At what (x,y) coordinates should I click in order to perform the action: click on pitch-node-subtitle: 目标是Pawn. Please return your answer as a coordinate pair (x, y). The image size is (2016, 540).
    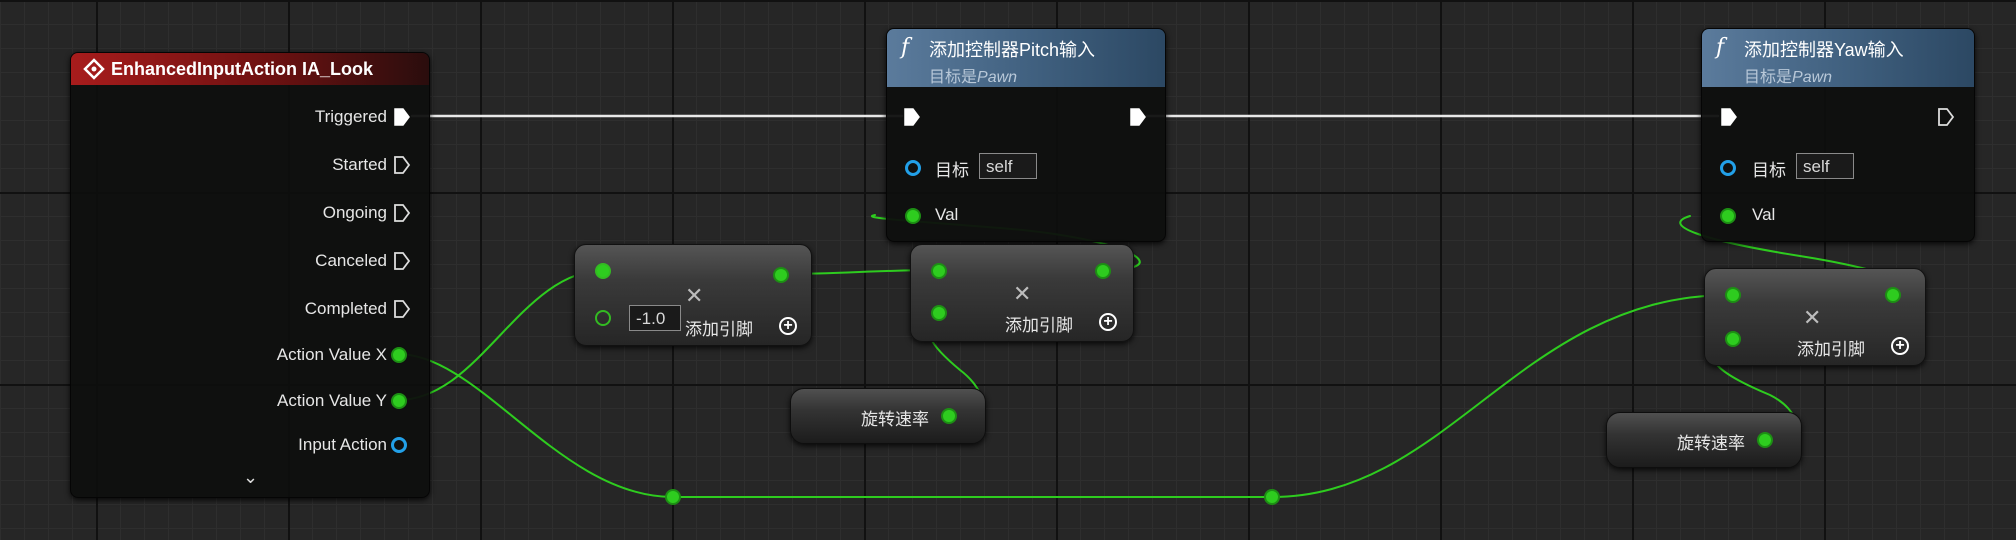
    Looking at the image, I should click on (973, 75).